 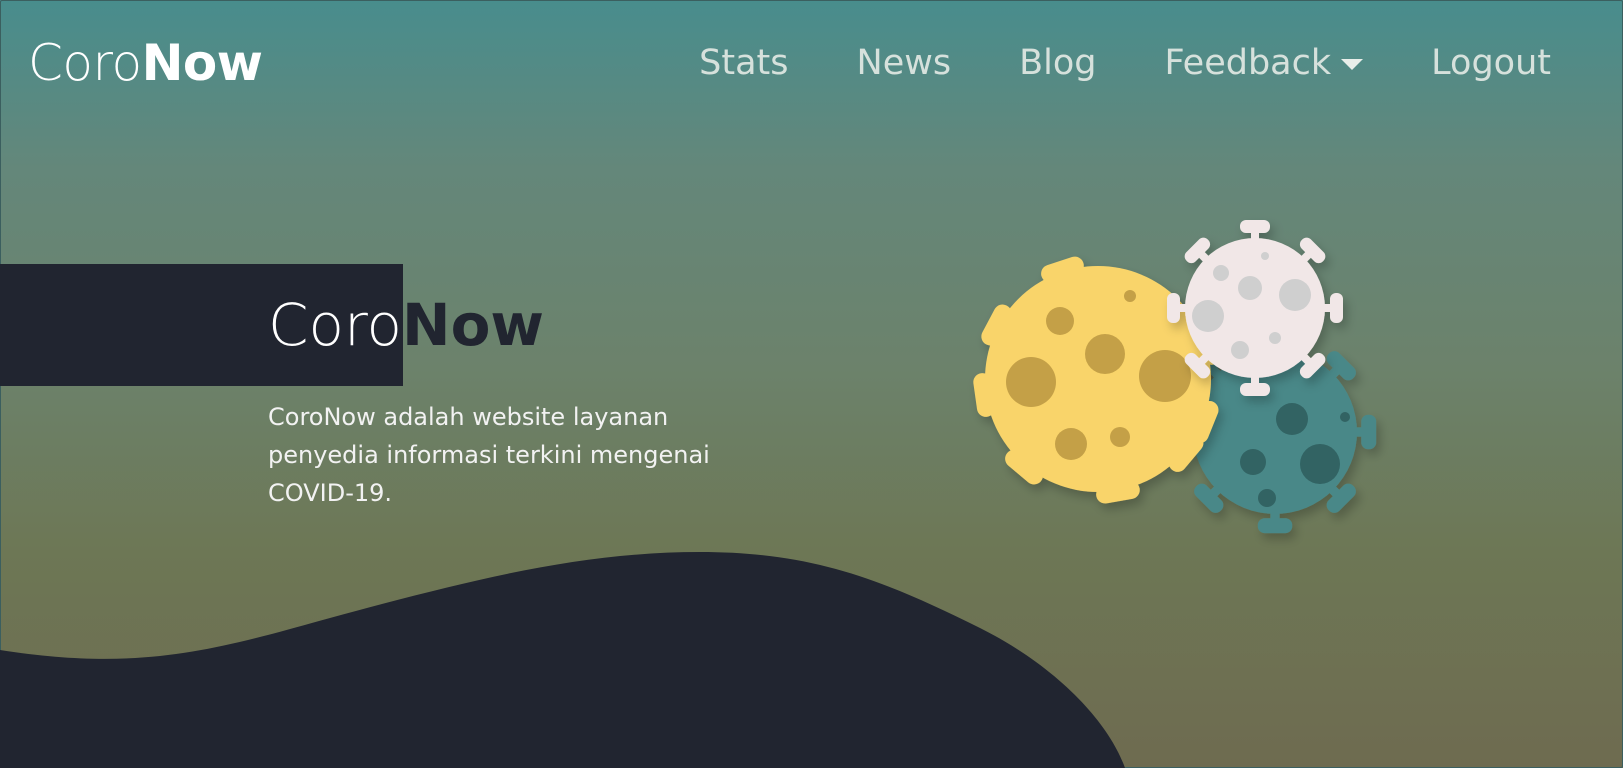 What do you see at coordinates (202, 63) in the screenshot?
I see `brand-logo-part2: Now` at bounding box center [202, 63].